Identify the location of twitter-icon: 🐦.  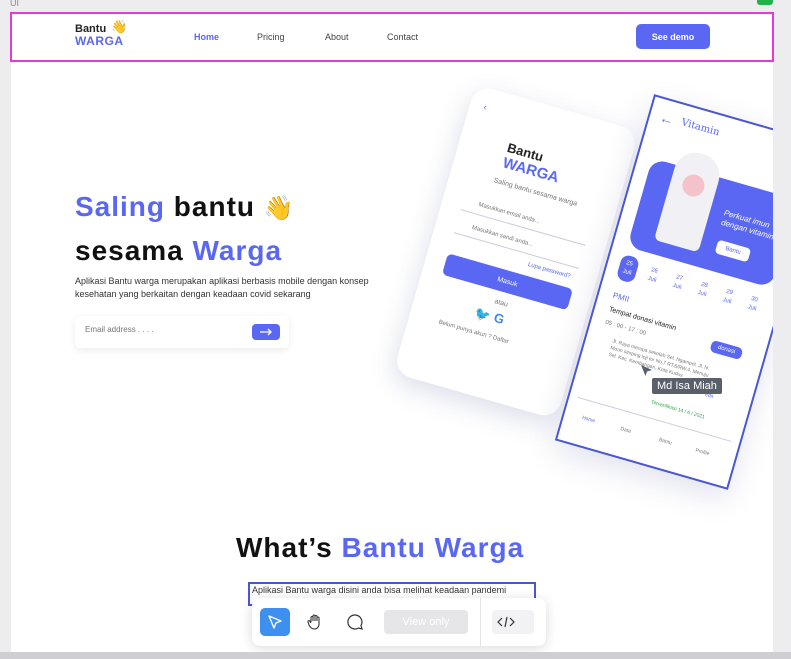
(482, 315).